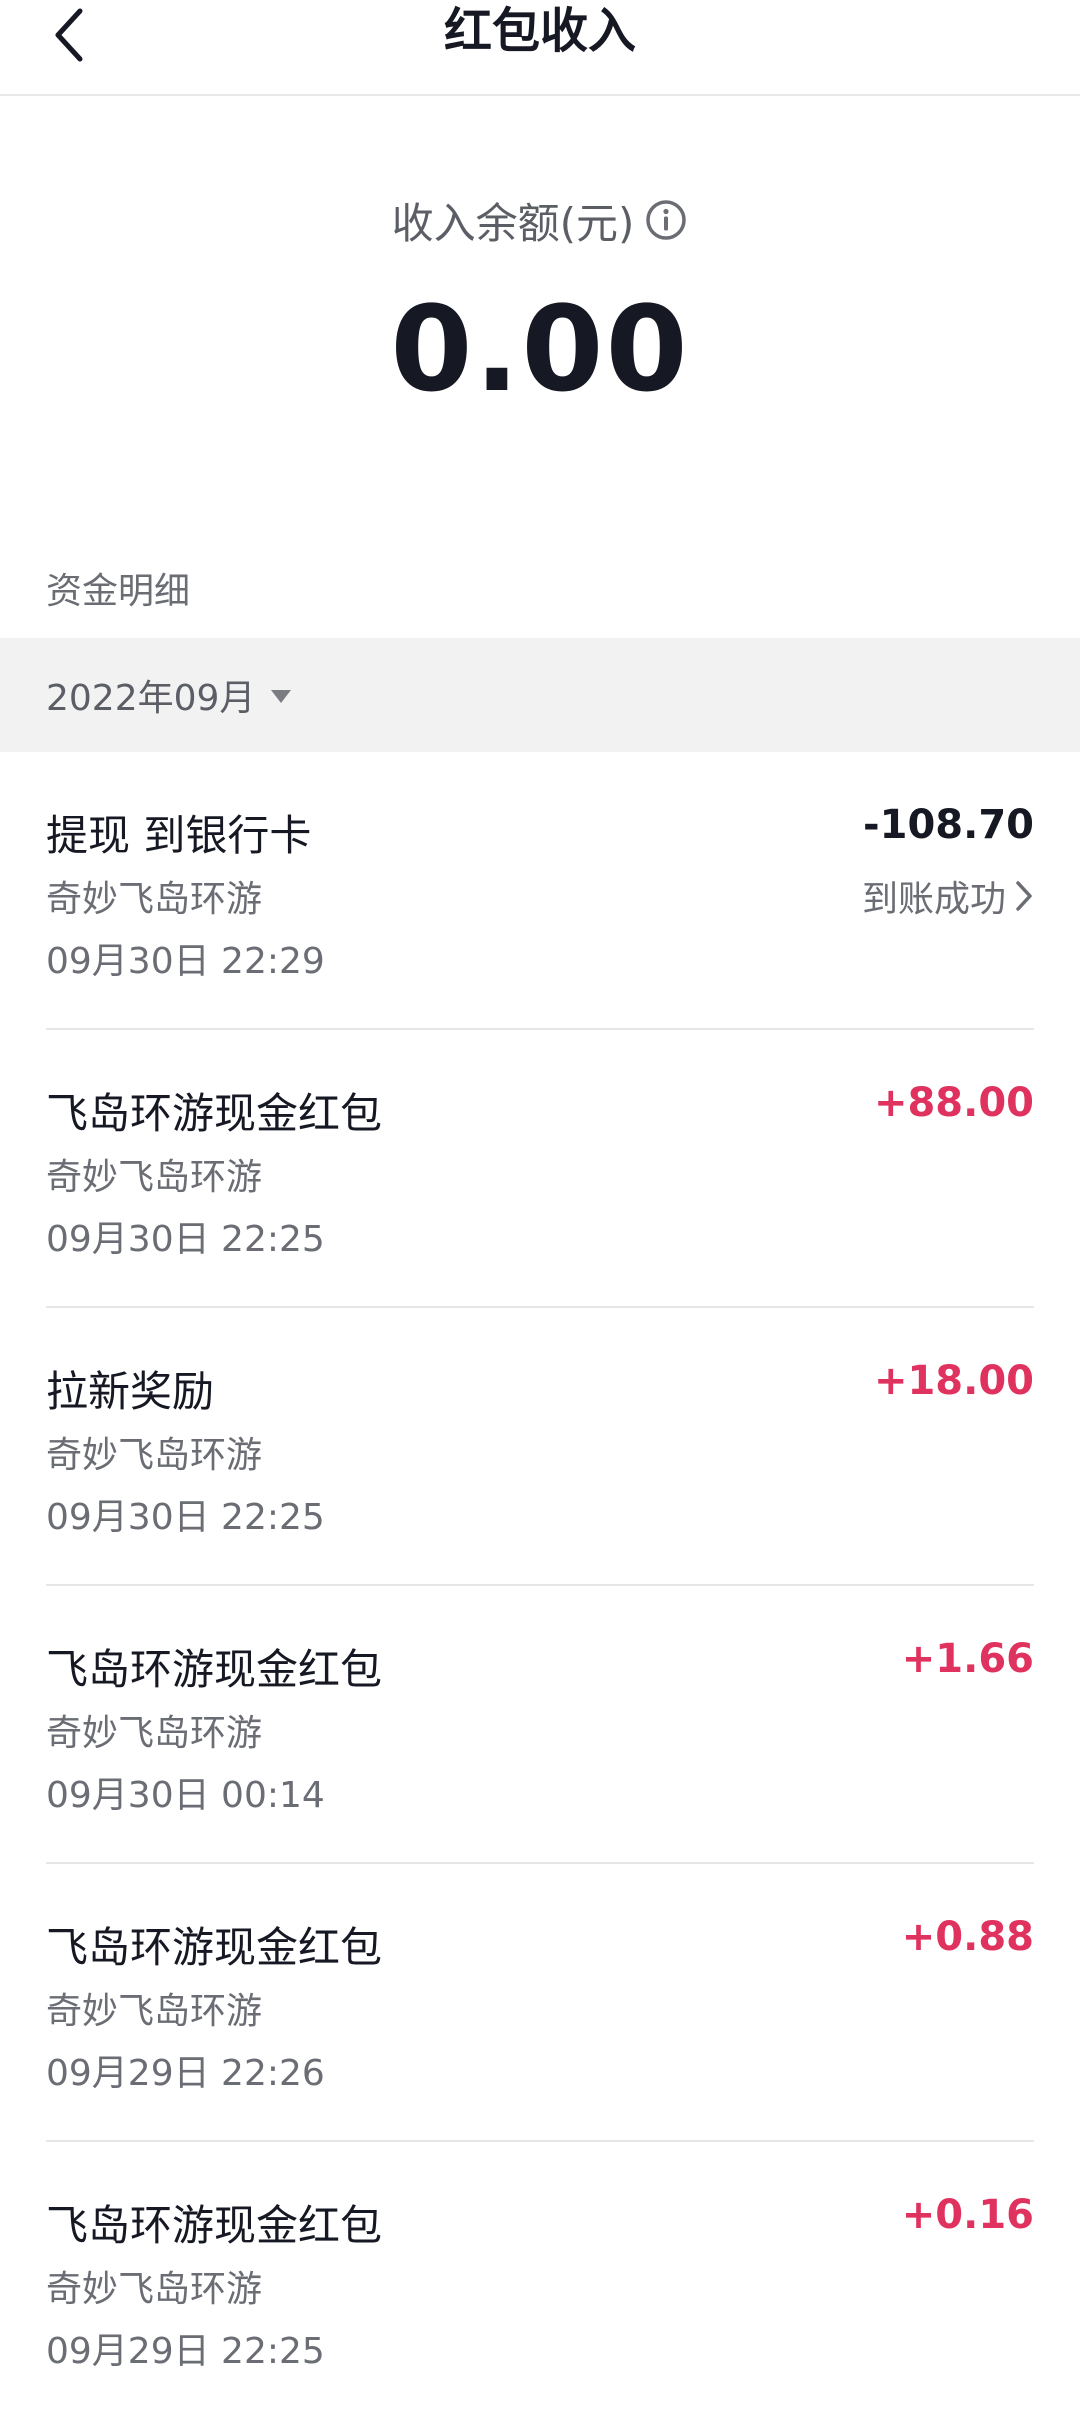 The width and height of the screenshot is (1080, 2420). I want to click on transaction-row: 拉新奖励 奇妙飞岛环游 09月30日 22:25 +18.00, so click(540, 1447).